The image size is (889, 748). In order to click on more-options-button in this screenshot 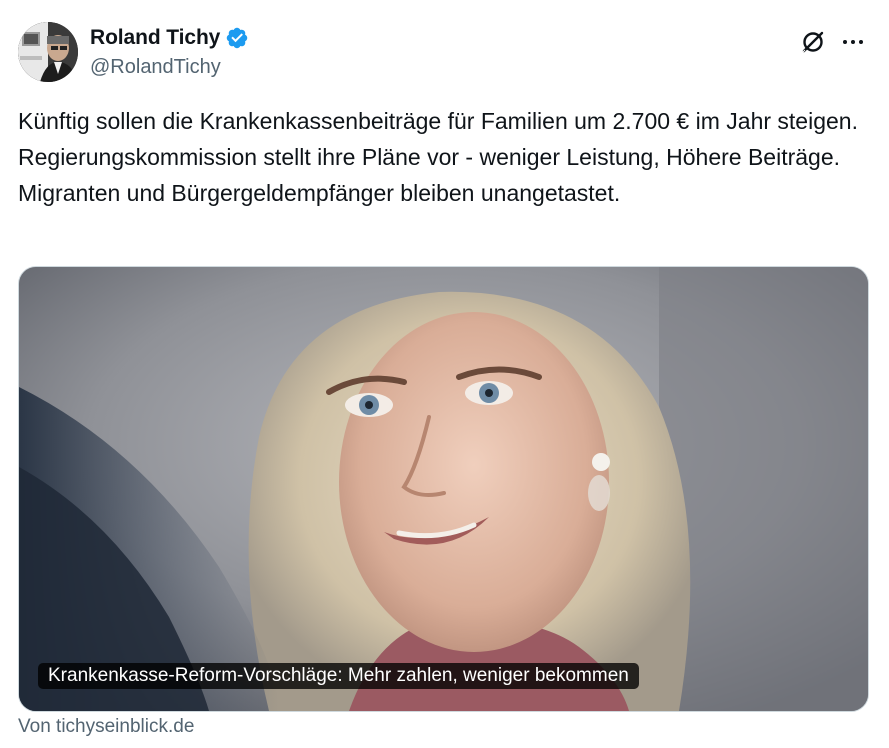, I will do `click(853, 42)`.